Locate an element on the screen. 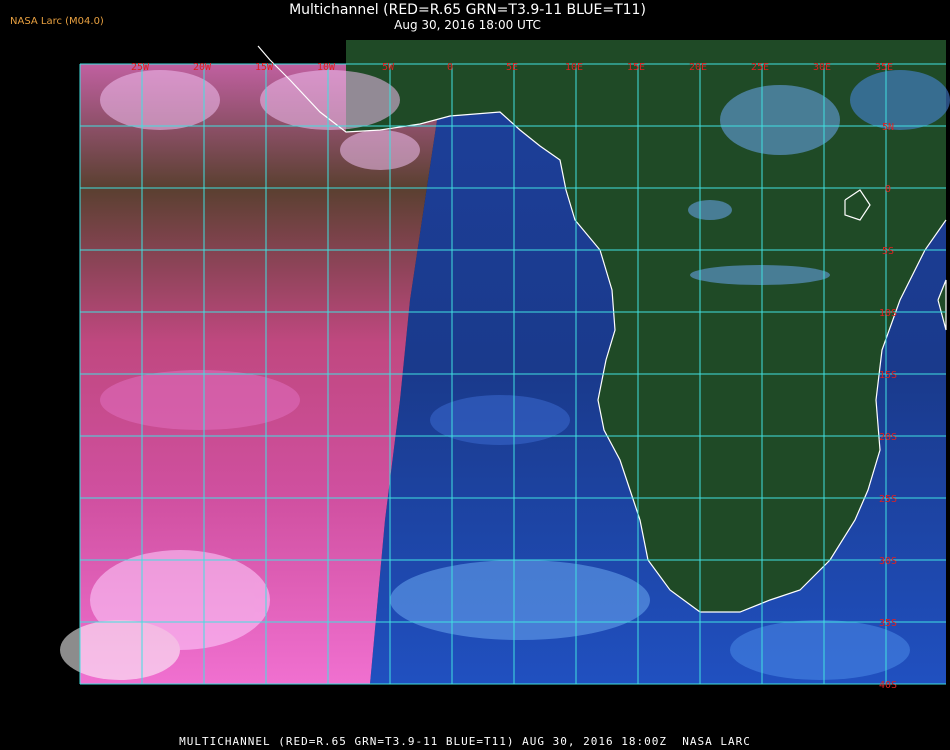 This screenshot has width=950, height=750. longitude-label: 5W is located at coordinates (388, 67).